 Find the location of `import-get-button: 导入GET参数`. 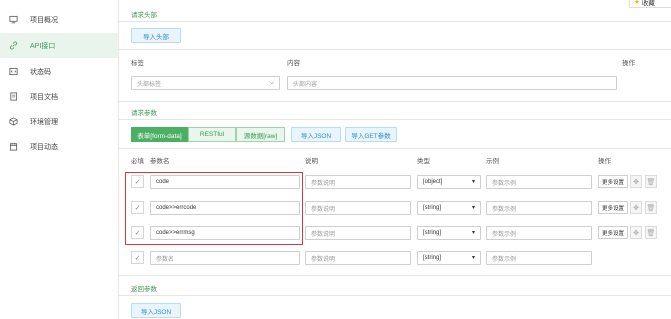

import-get-button: 导入GET参数 is located at coordinates (371, 134).